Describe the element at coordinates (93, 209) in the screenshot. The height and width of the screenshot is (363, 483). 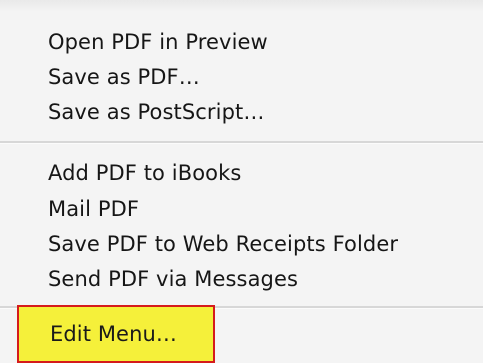
I see `menu-item-mail-pdf: Mail PDF` at that location.